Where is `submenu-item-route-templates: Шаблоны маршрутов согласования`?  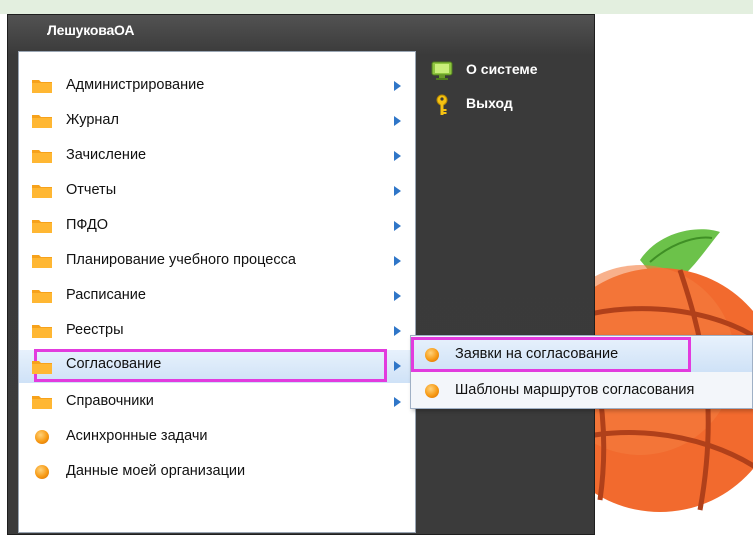
submenu-item-route-templates: Шаблоны маршрутов согласования is located at coordinates (581, 390).